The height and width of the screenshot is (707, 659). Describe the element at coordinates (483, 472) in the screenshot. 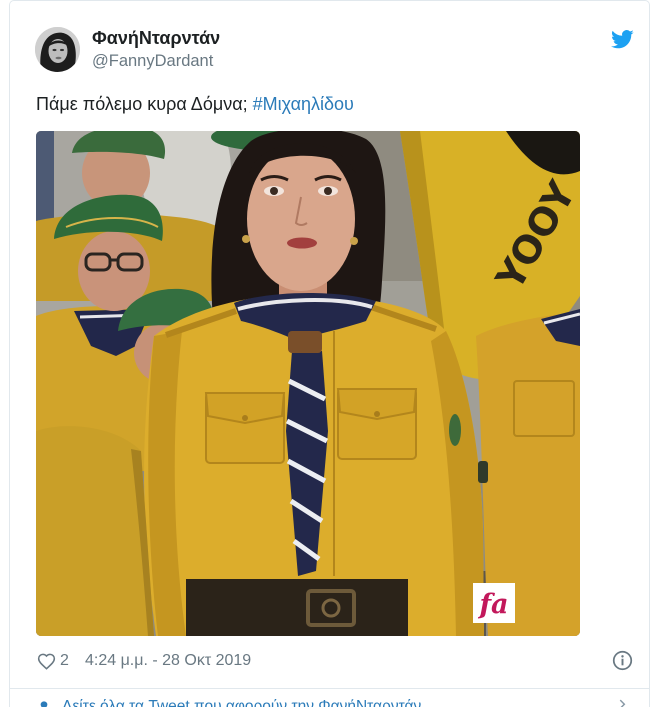

I see `scout-right-badge` at that location.